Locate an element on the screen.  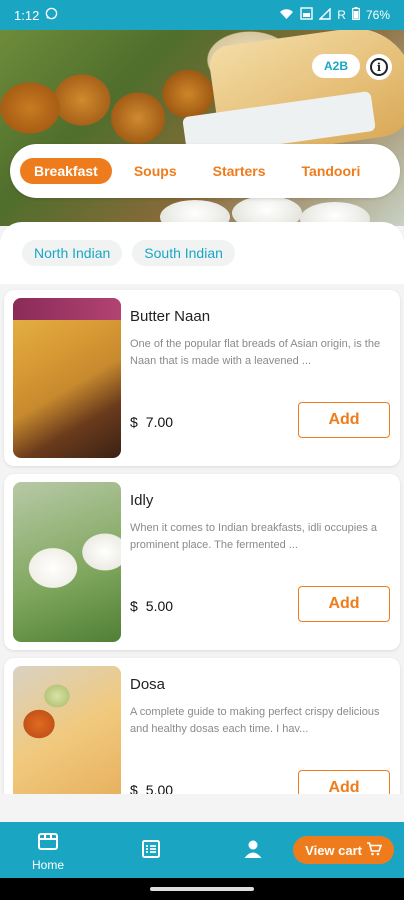
status-time: 1:12 is located at coordinates (27, 15).